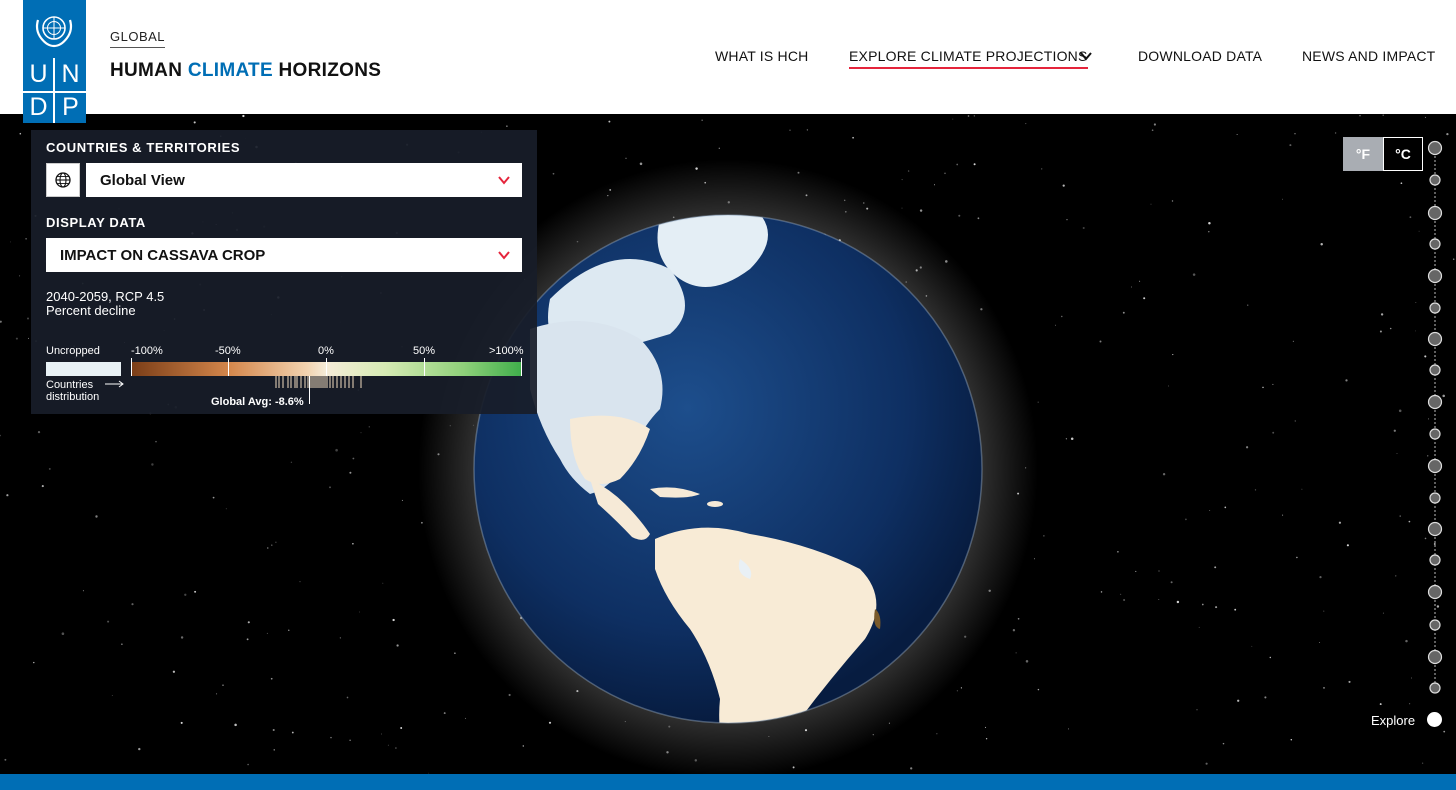 This screenshot has width=1456, height=790. Describe the element at coordinates (38, 107) in the screenshot. I see `logo-letter-d: D` at that location.